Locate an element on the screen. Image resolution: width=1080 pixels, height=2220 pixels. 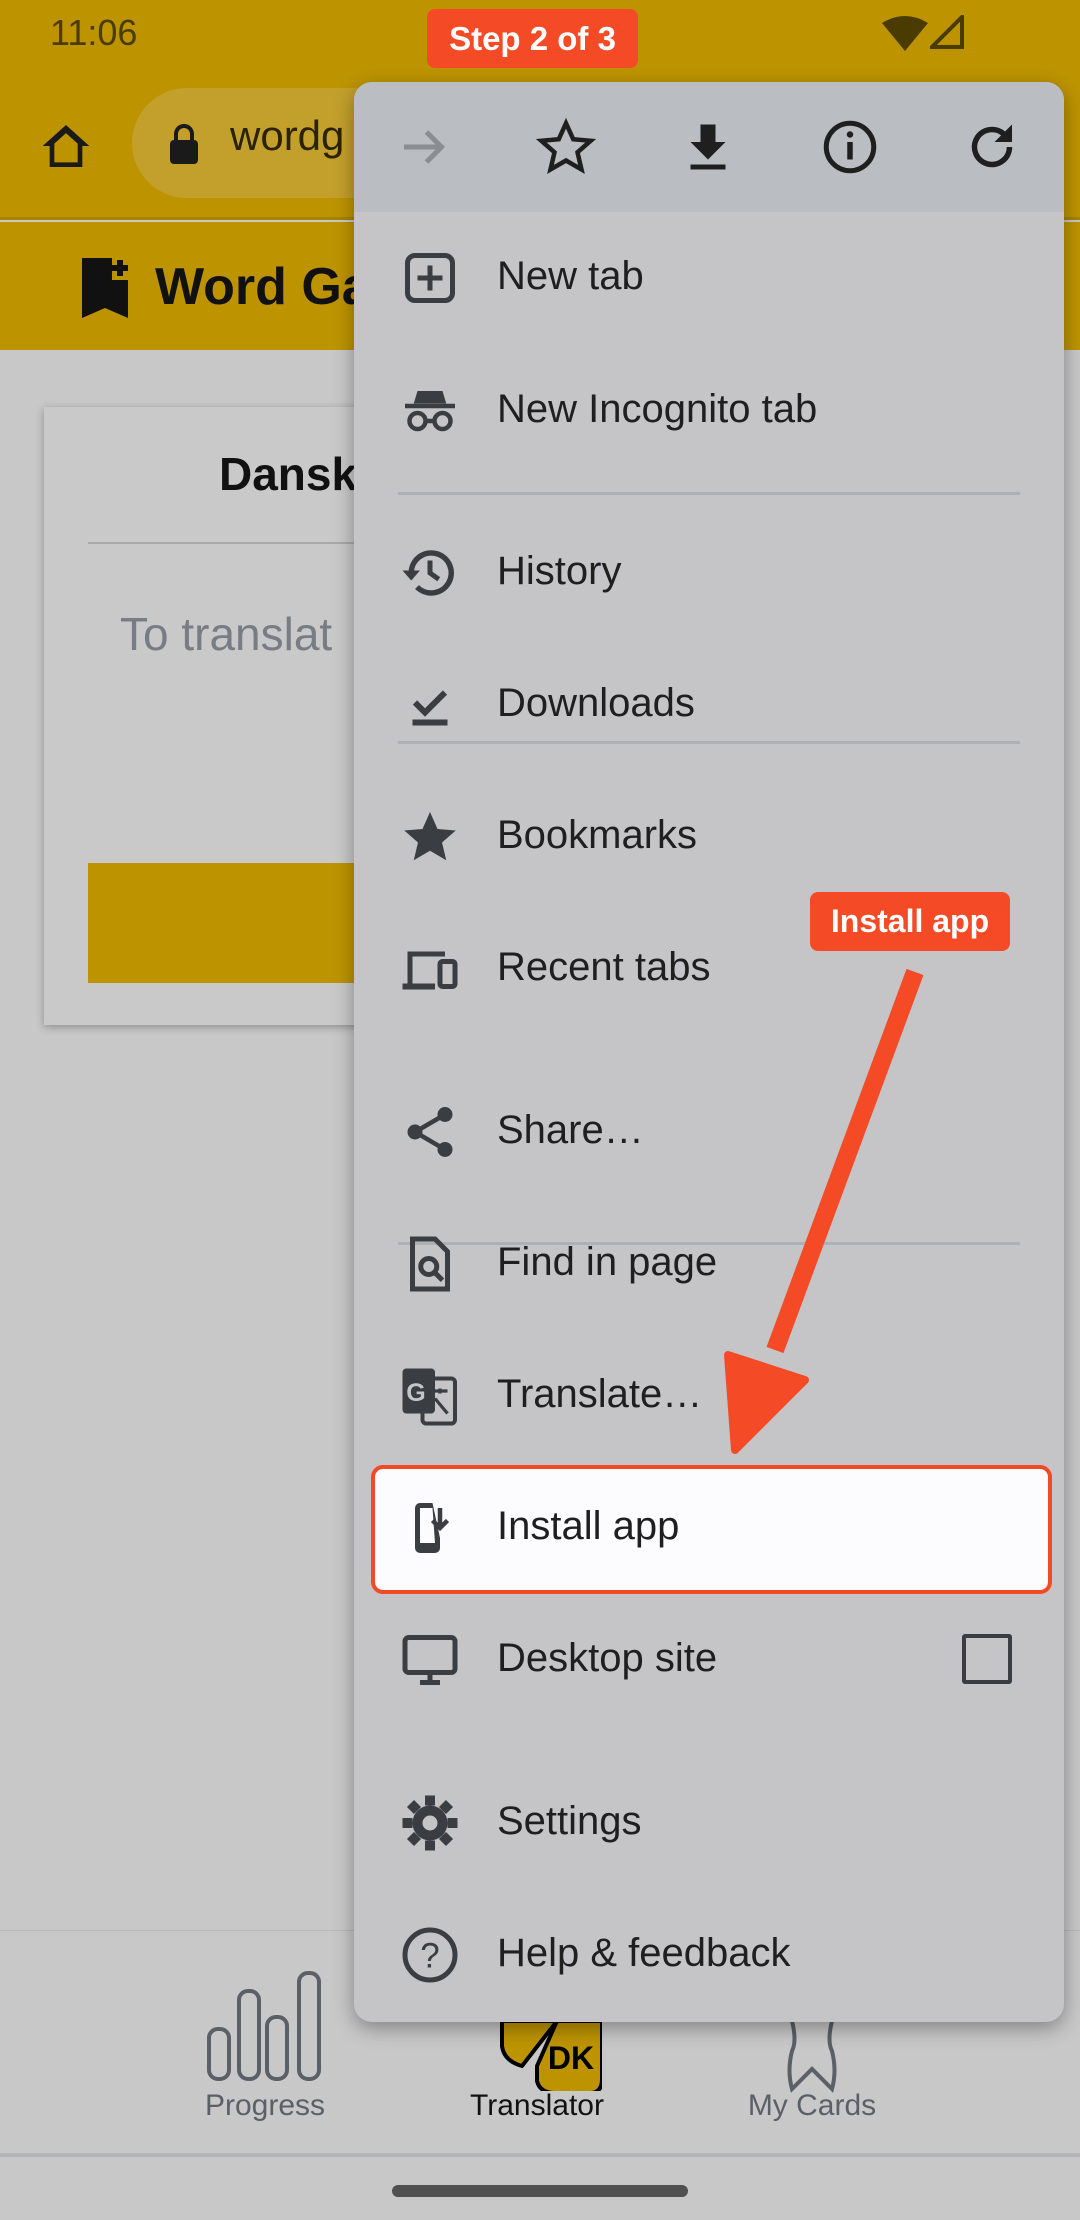
star-icon is located at coordinates (430, 836).